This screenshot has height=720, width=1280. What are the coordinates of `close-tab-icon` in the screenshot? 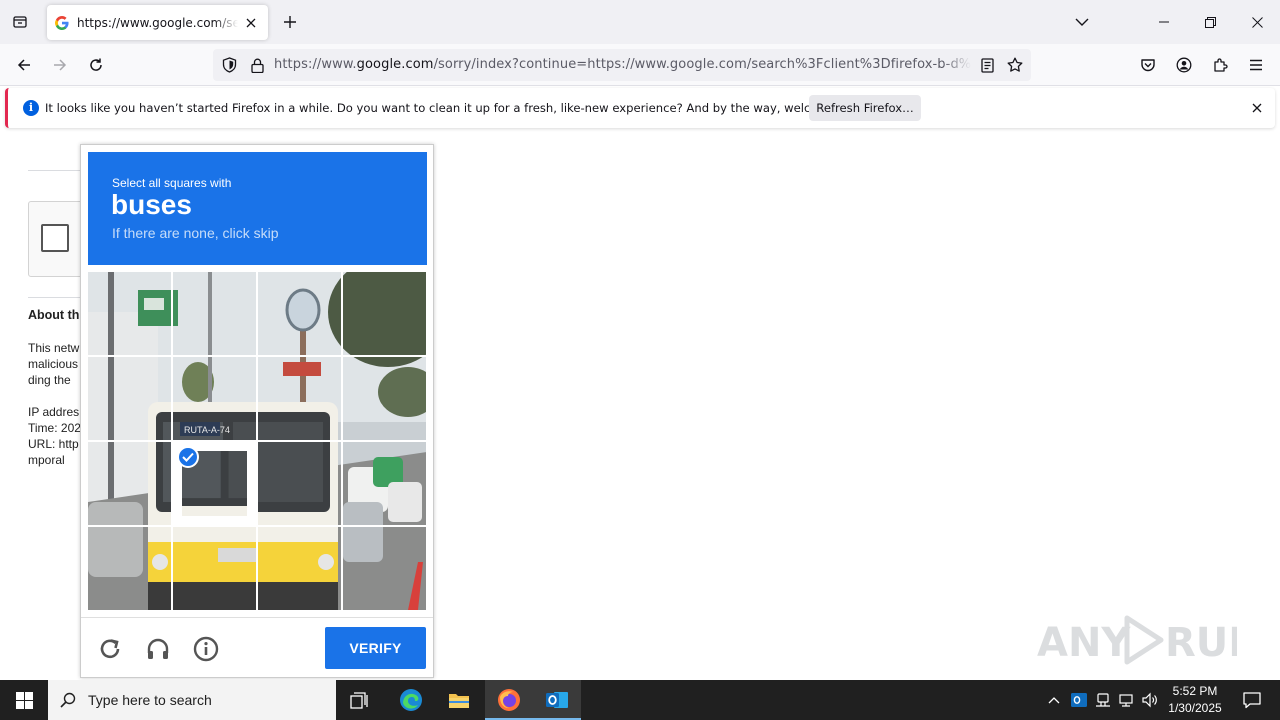 It's located at (251, 23).